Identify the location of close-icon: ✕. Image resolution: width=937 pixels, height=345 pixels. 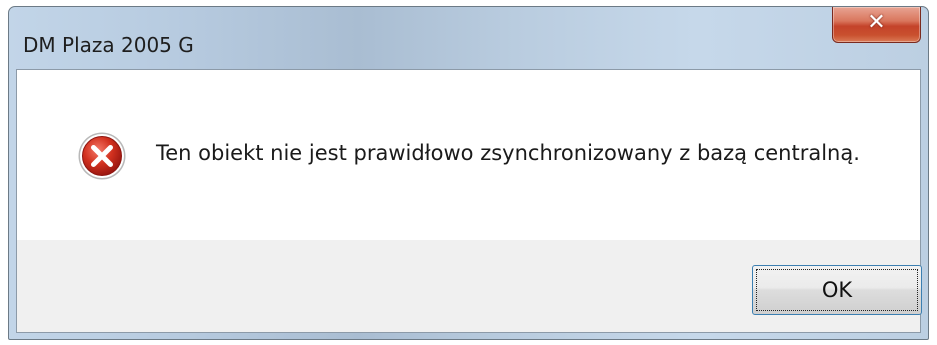
(876, 22).